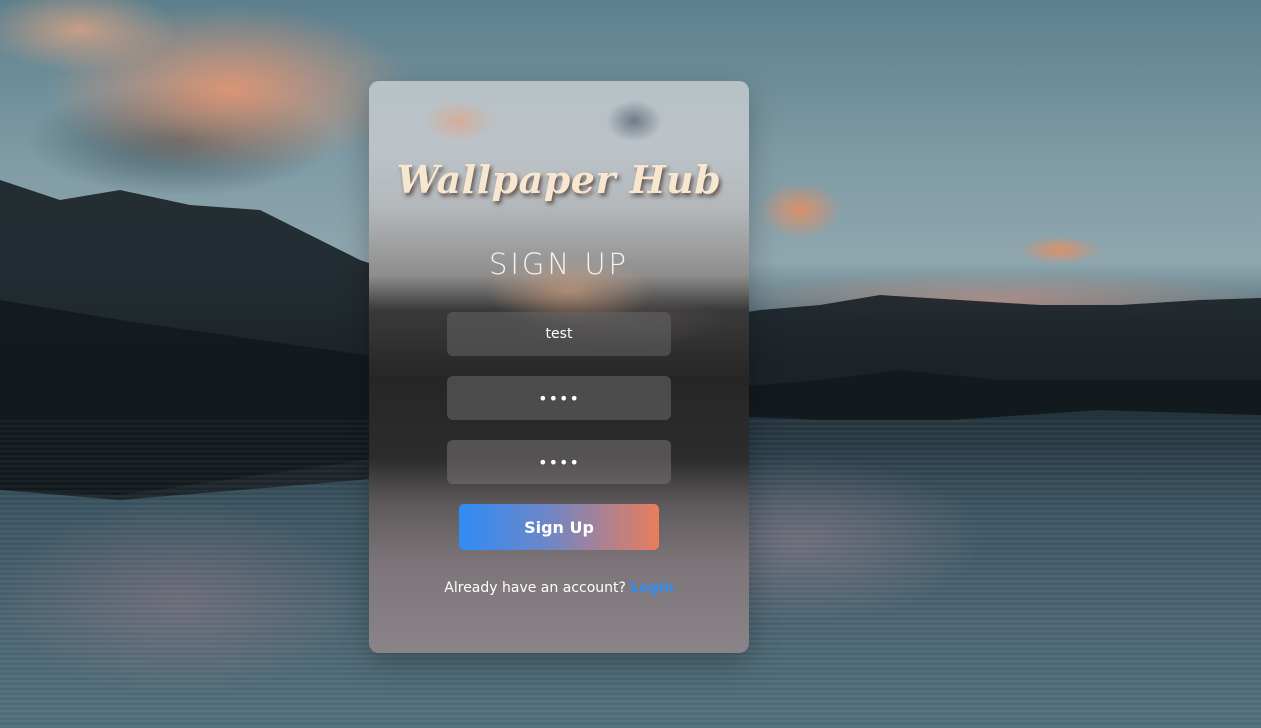  I want to click on brand-logo-text: Wallpaper Hub, so click(559, 179).